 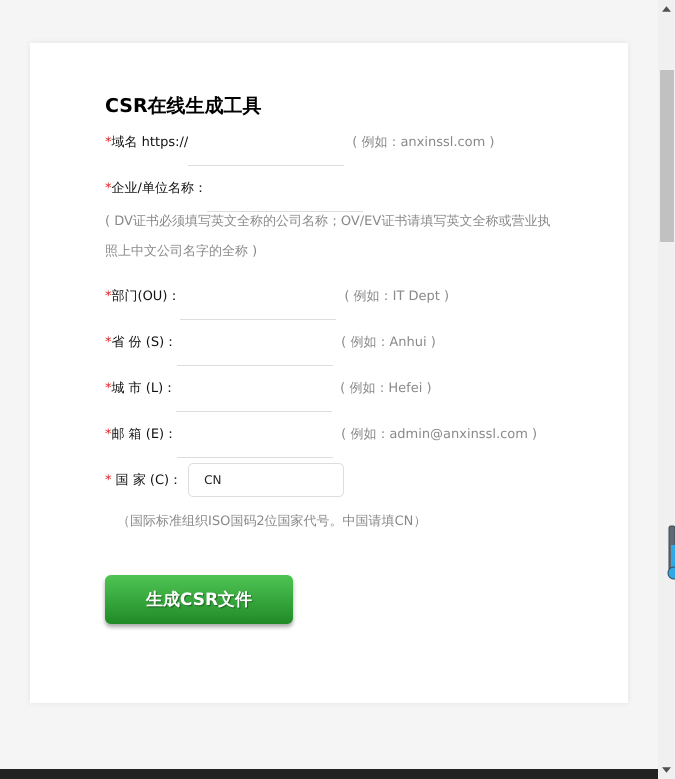 I want to click on scroll-up-arrow-icon, so click(x=666, y=9).